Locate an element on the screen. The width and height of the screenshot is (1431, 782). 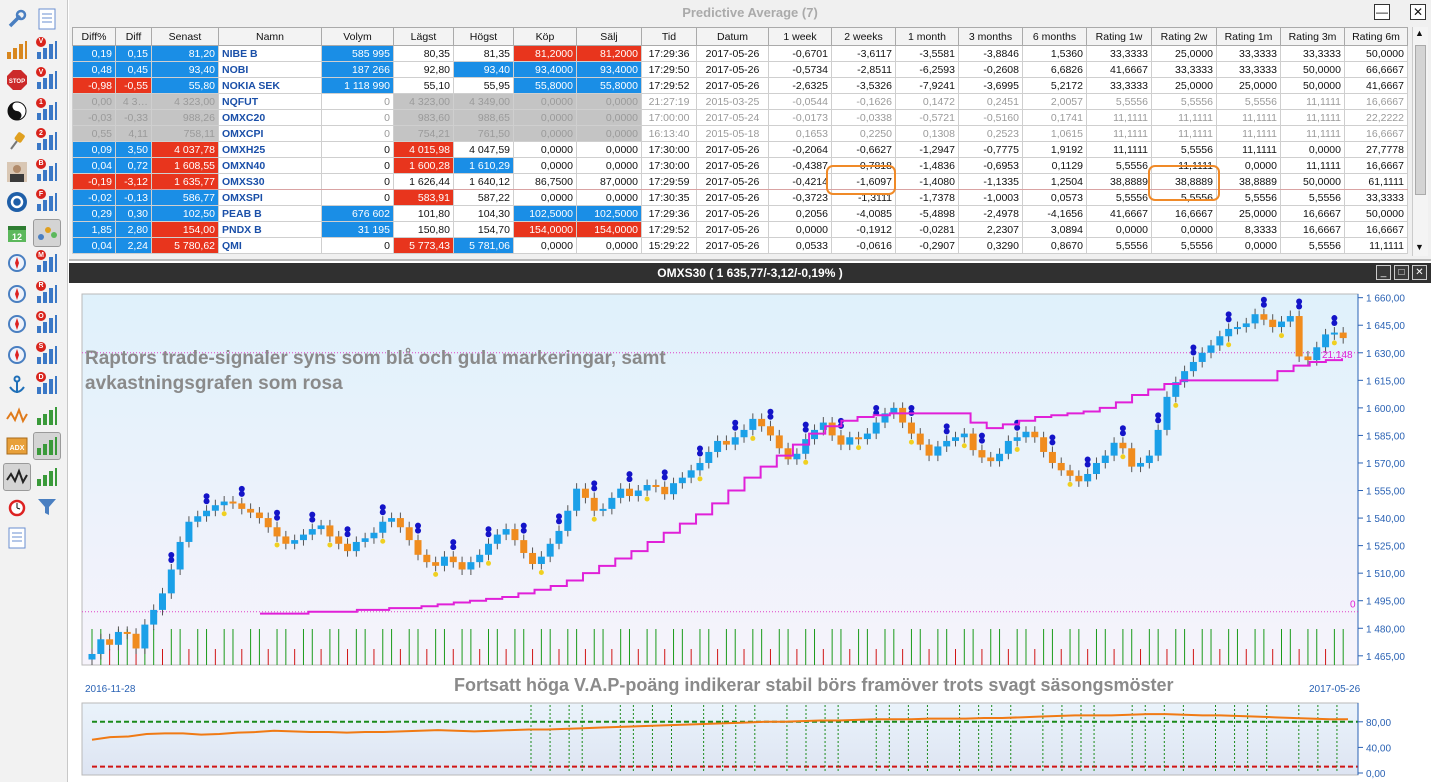
column-header: Diff% is located at coordinates (94, 36).